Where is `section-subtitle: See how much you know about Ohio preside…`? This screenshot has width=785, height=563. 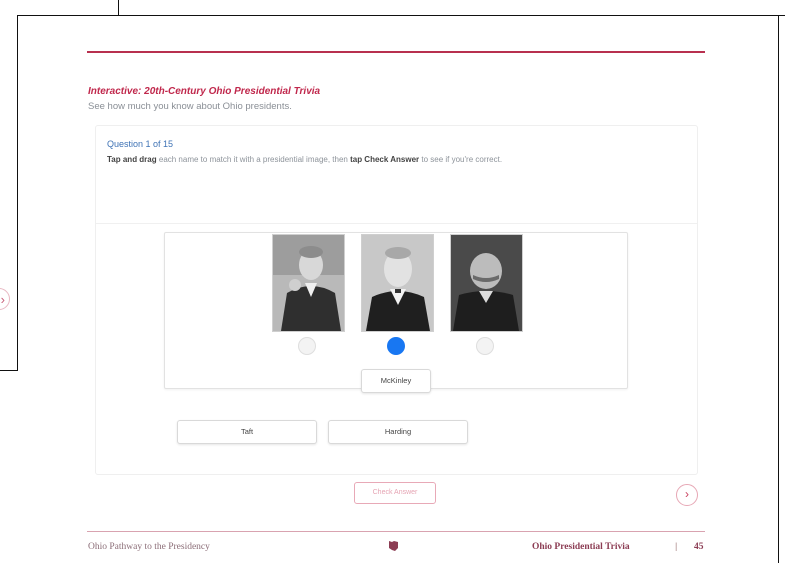
section-subtitle: See how much you know about Ohio preside… is located at coordinates (190, 106).